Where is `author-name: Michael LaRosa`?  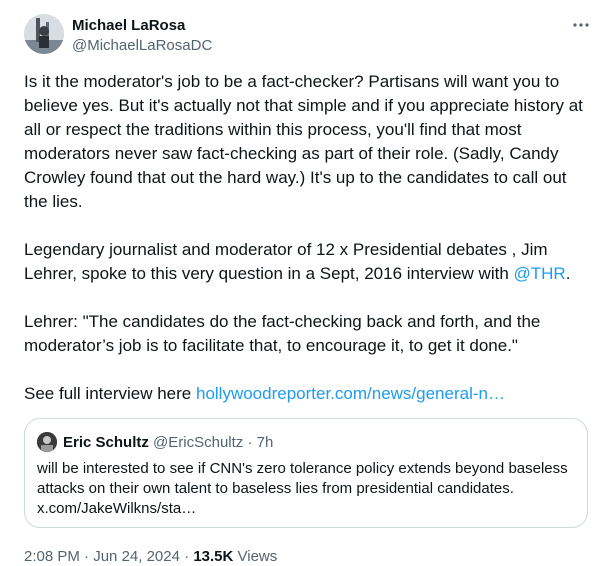
author-name: Michael LaRosa is located at coordinates (128, 25).